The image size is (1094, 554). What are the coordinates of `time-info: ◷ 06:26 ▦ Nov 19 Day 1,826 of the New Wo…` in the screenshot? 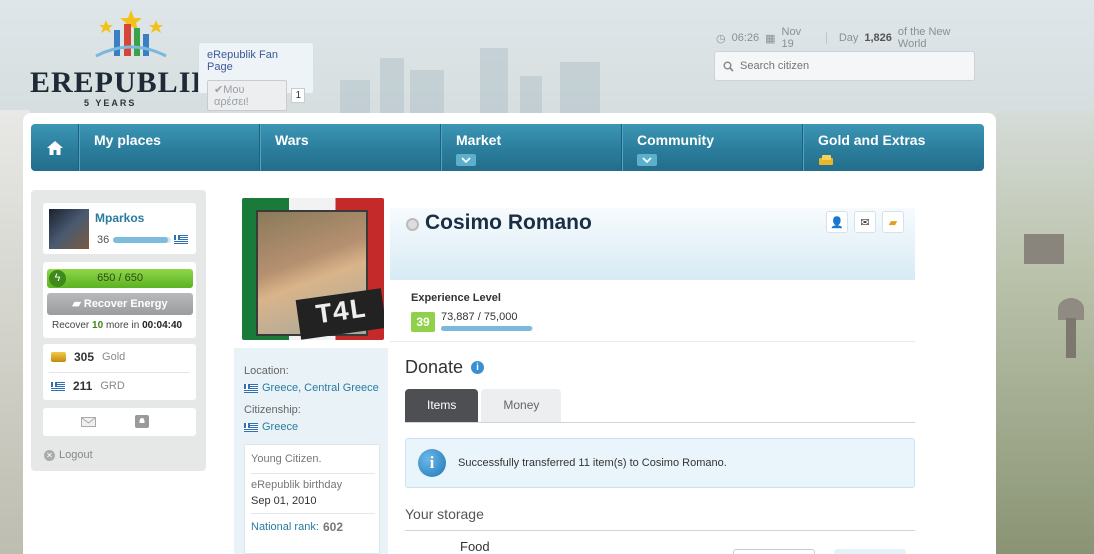 It's located at (846, 38).